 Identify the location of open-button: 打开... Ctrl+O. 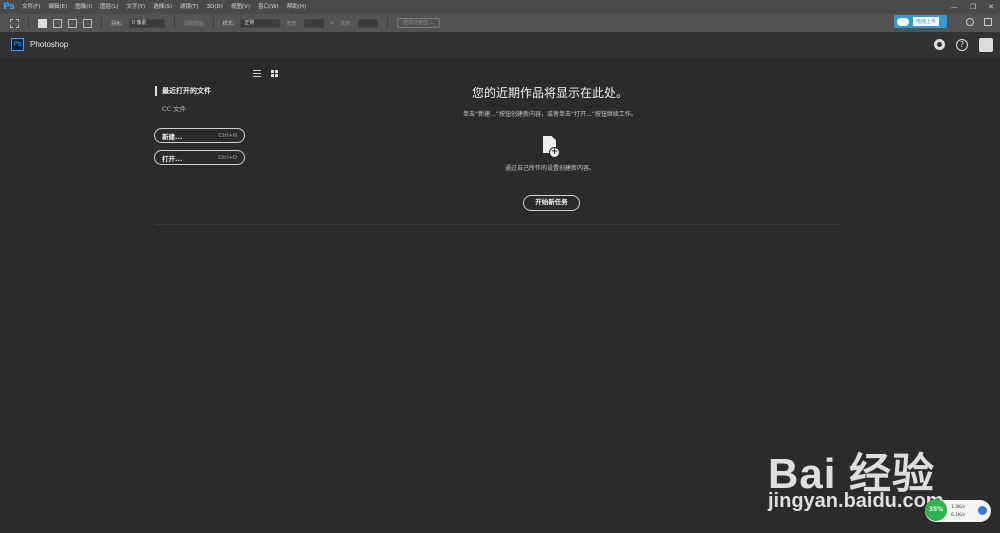
(199, 157).